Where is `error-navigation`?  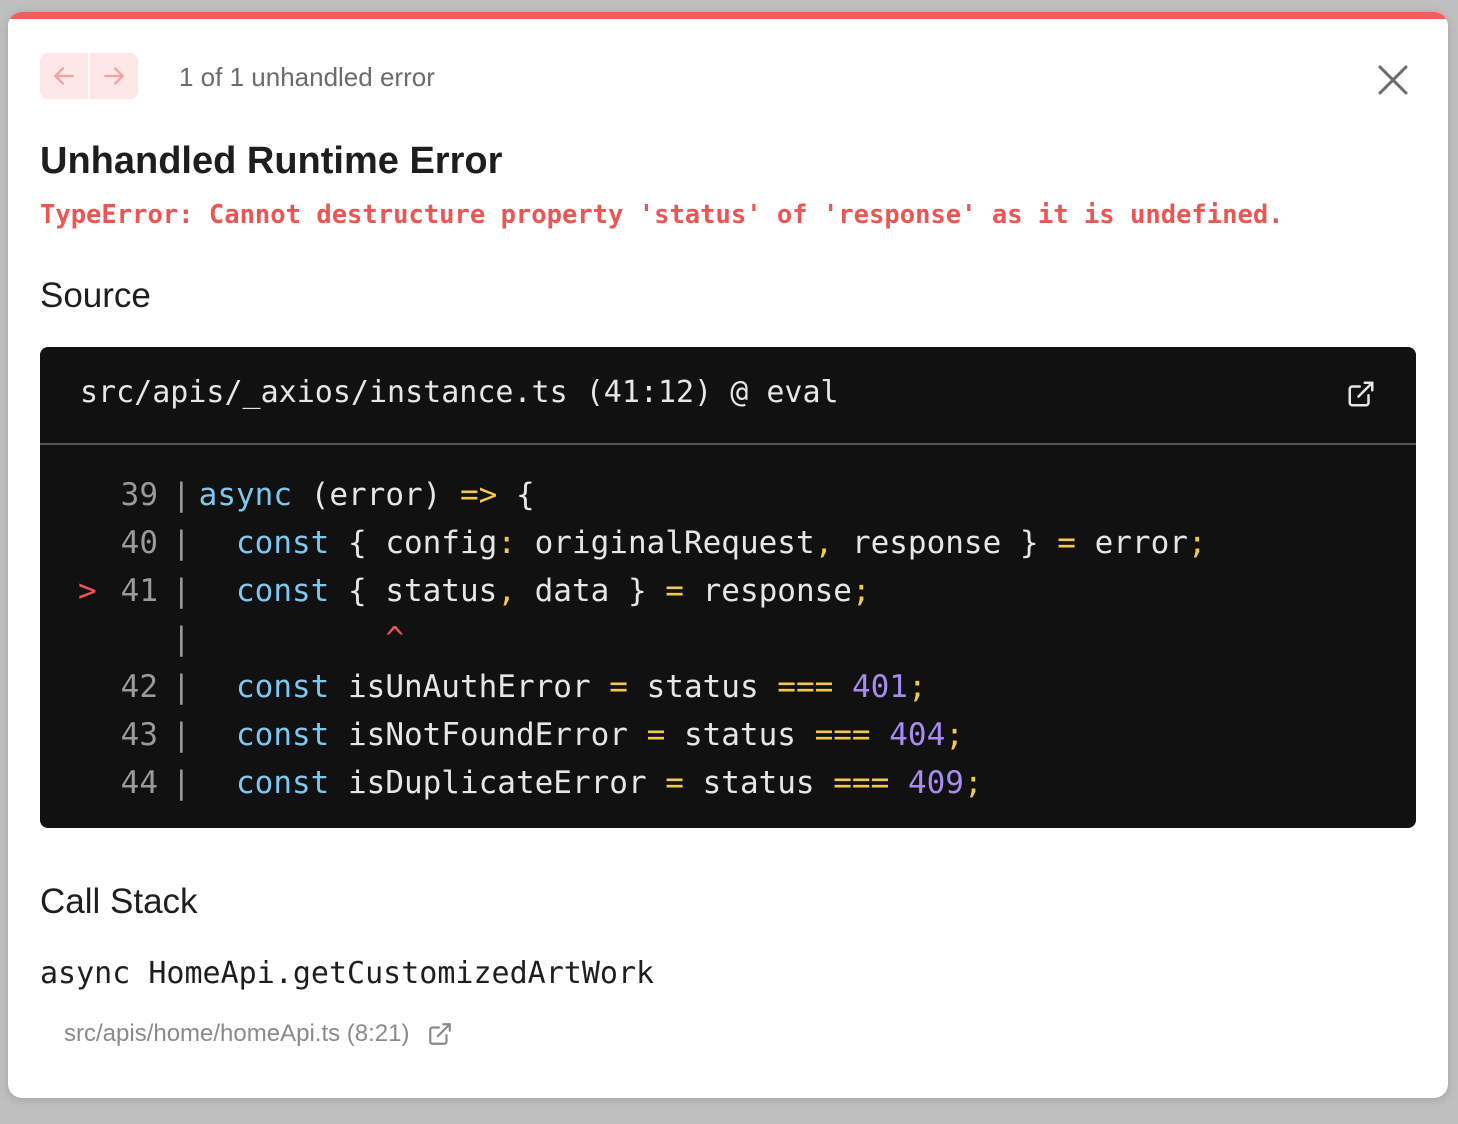
error-navigation is located at coordinates (89, 76).